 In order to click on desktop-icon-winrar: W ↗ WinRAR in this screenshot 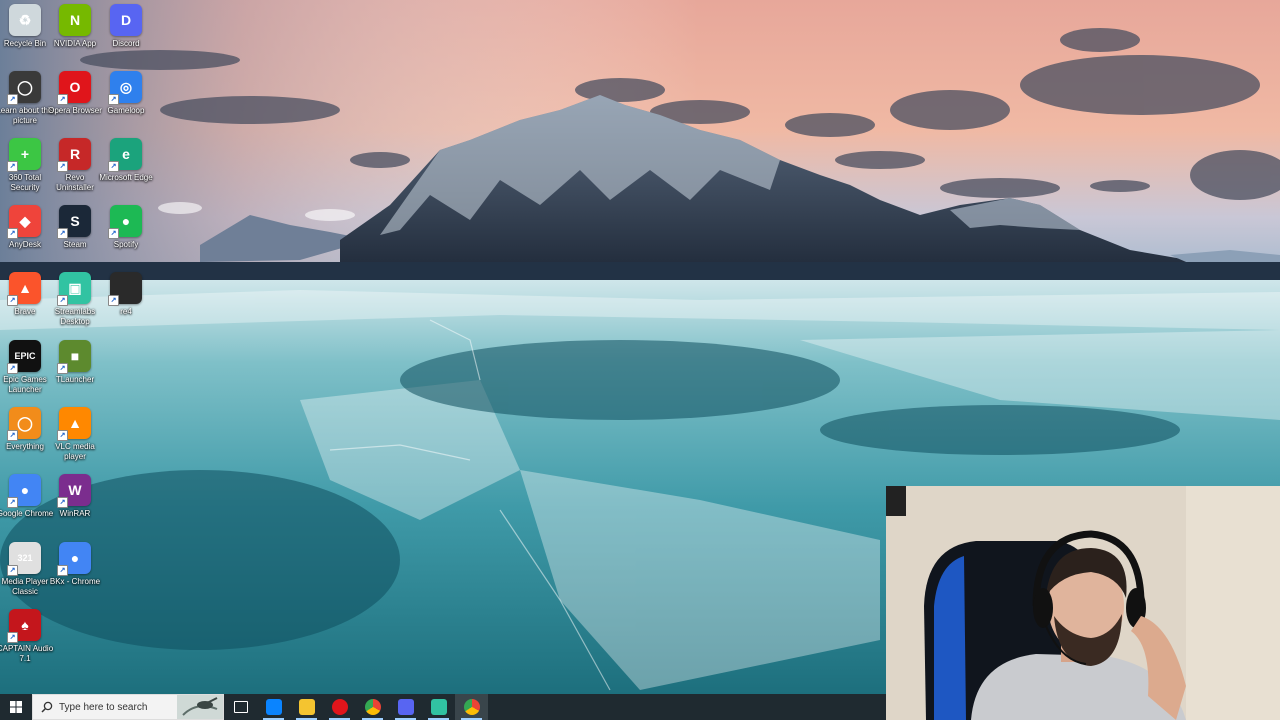, I will do `click(75, 506)`.